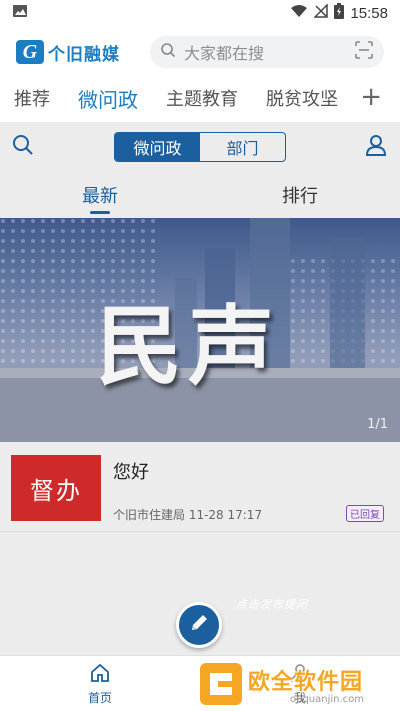  I want to click on sub-tabs: 最新 排行, so click(200, 195).